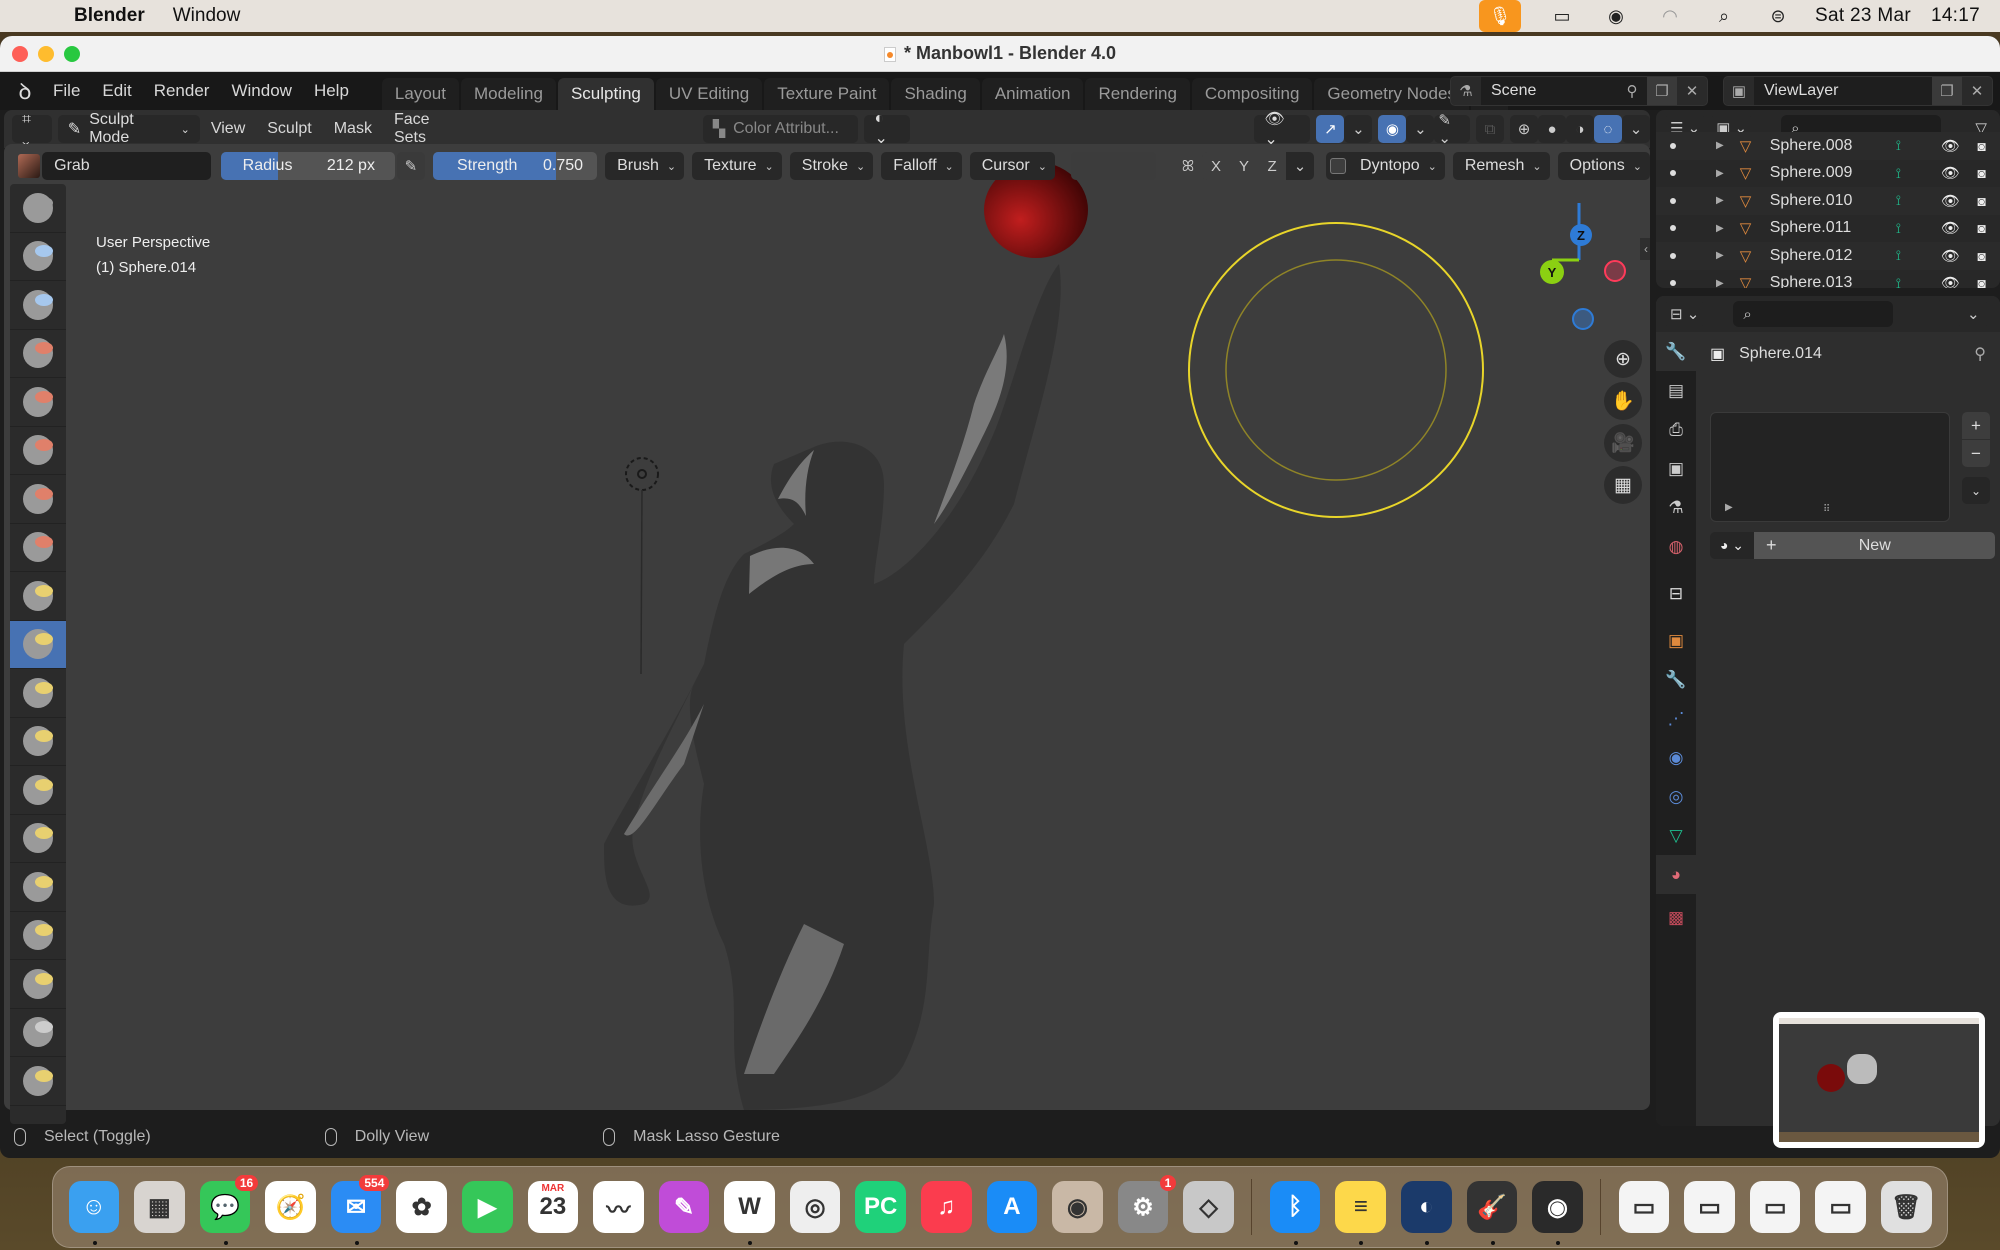 Image resolution: width=2000 pixels, height=1250 pixels. I want to click on falloff-dropdown: Falloff ⌄, so click(921, 166).